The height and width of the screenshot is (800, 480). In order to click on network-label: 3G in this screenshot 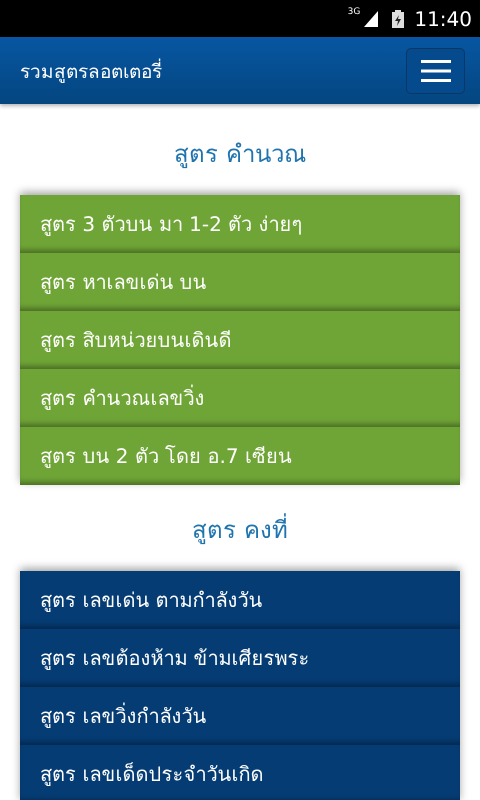, I will do `click(354, 12)`.